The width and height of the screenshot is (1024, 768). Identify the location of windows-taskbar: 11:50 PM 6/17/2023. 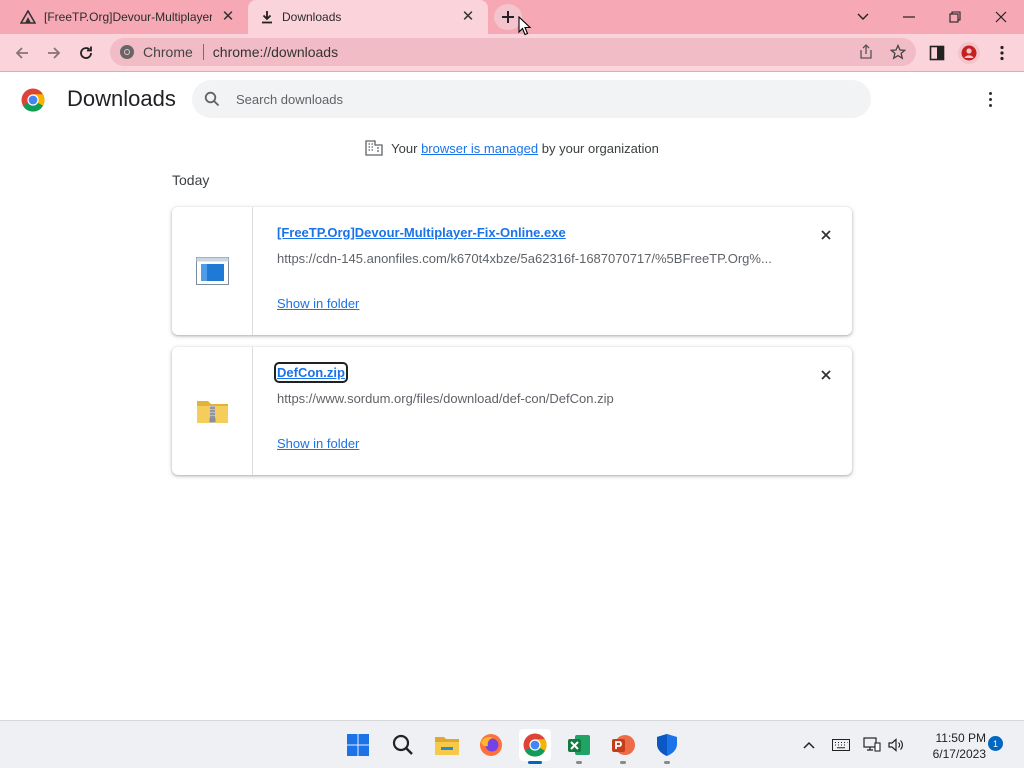
(512, 744).